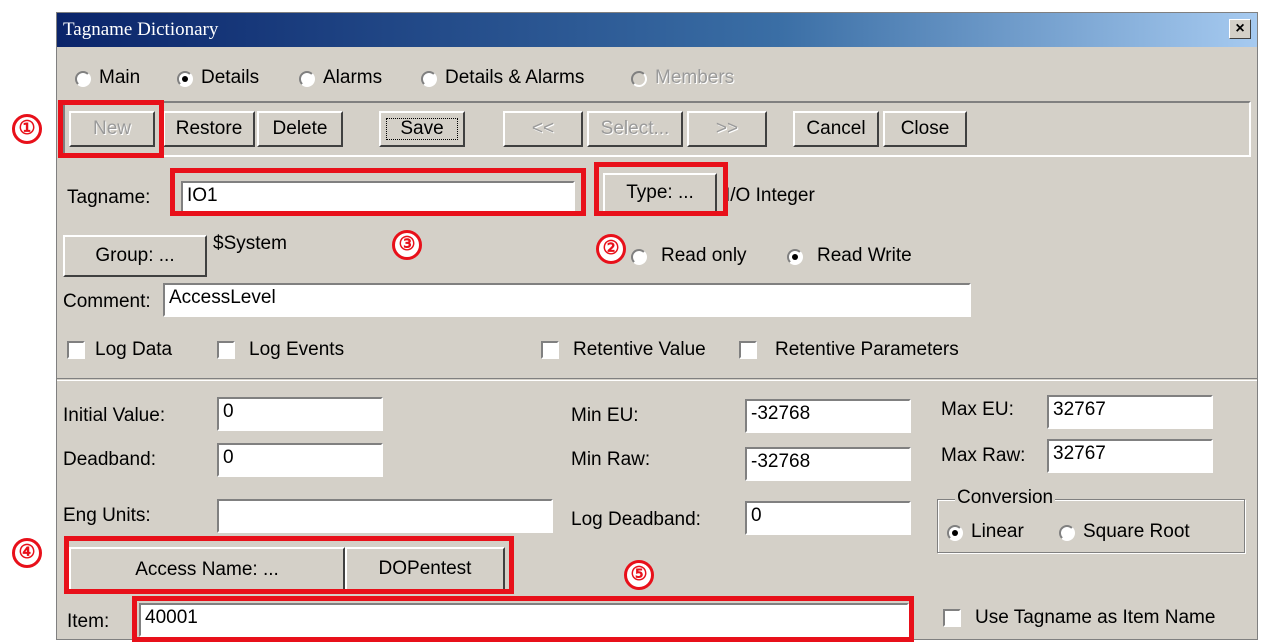 This screenshot has height=642, width=1264. I want to click on item-label: Item:, so click(88, 621).